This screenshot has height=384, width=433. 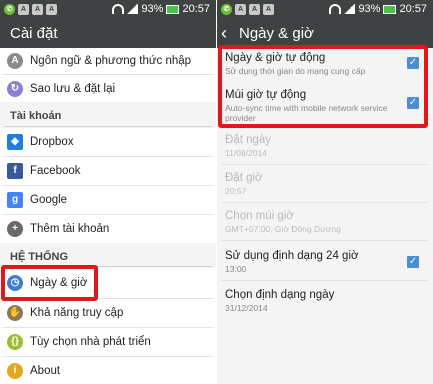 I want to click on settings-item-language: A Ngôn ngữ & phương thức nhập, so click(x=108, y=61).